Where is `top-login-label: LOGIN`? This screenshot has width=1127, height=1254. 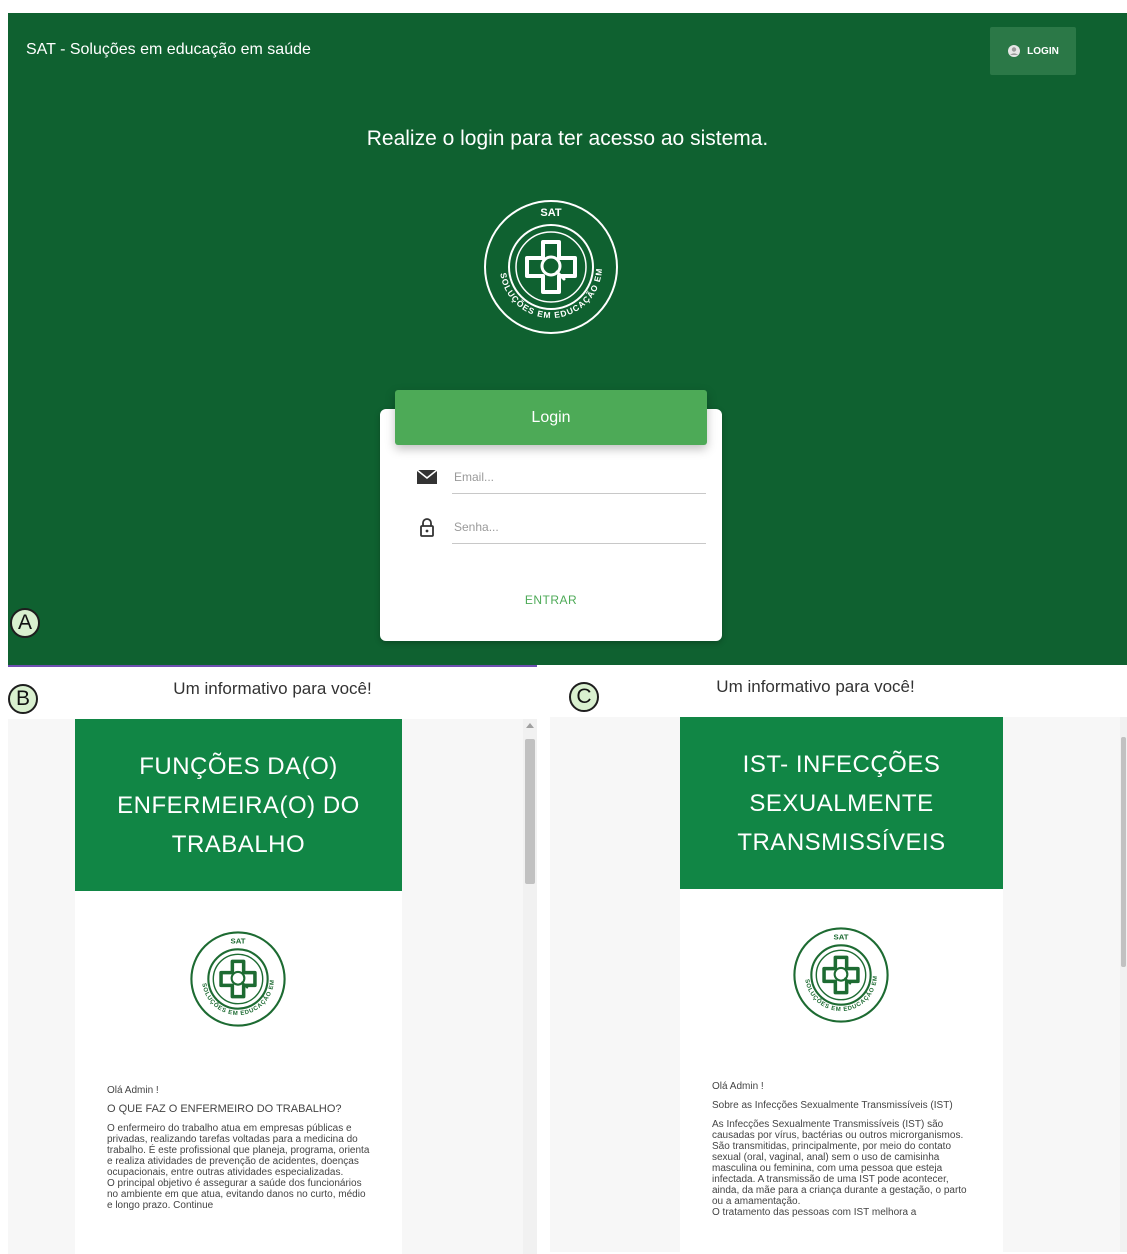
top-login-label: LOGIN is located at coordinates (1043, 51).